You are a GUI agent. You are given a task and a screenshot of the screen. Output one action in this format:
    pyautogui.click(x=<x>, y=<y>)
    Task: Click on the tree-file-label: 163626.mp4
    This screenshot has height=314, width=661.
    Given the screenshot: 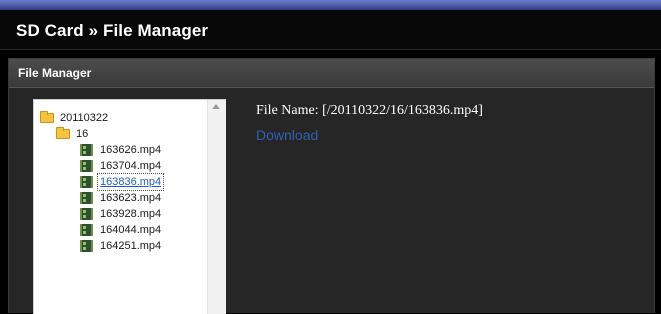 What is the action you would take?
    pyautogui.click(x=131, y=150)
    